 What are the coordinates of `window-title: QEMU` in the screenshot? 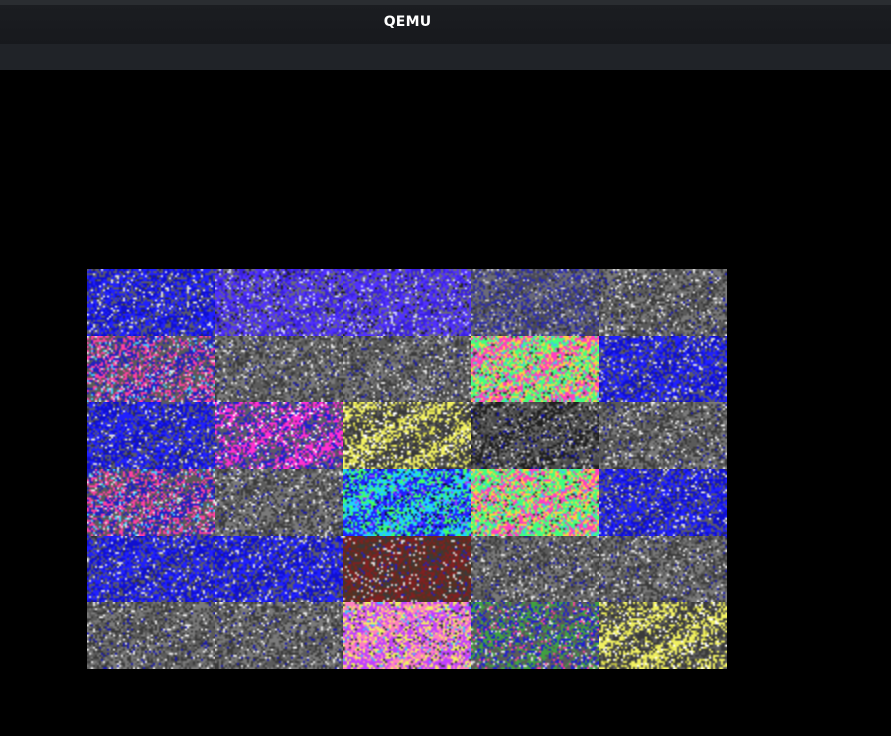 It's located at (407, 22).